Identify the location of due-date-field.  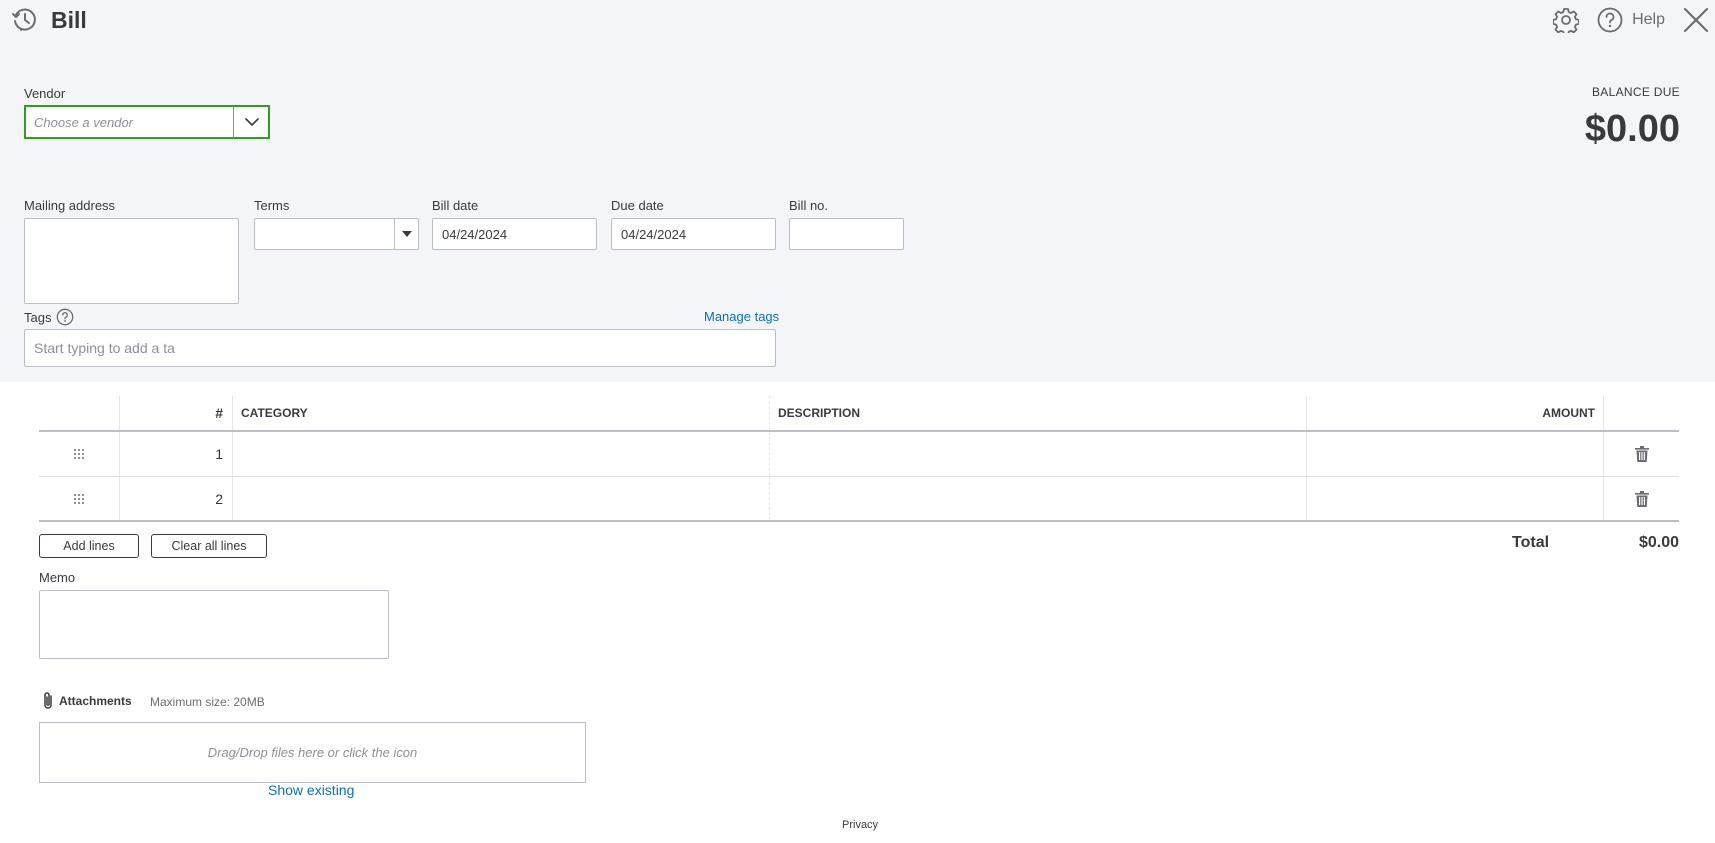
(693, 234).